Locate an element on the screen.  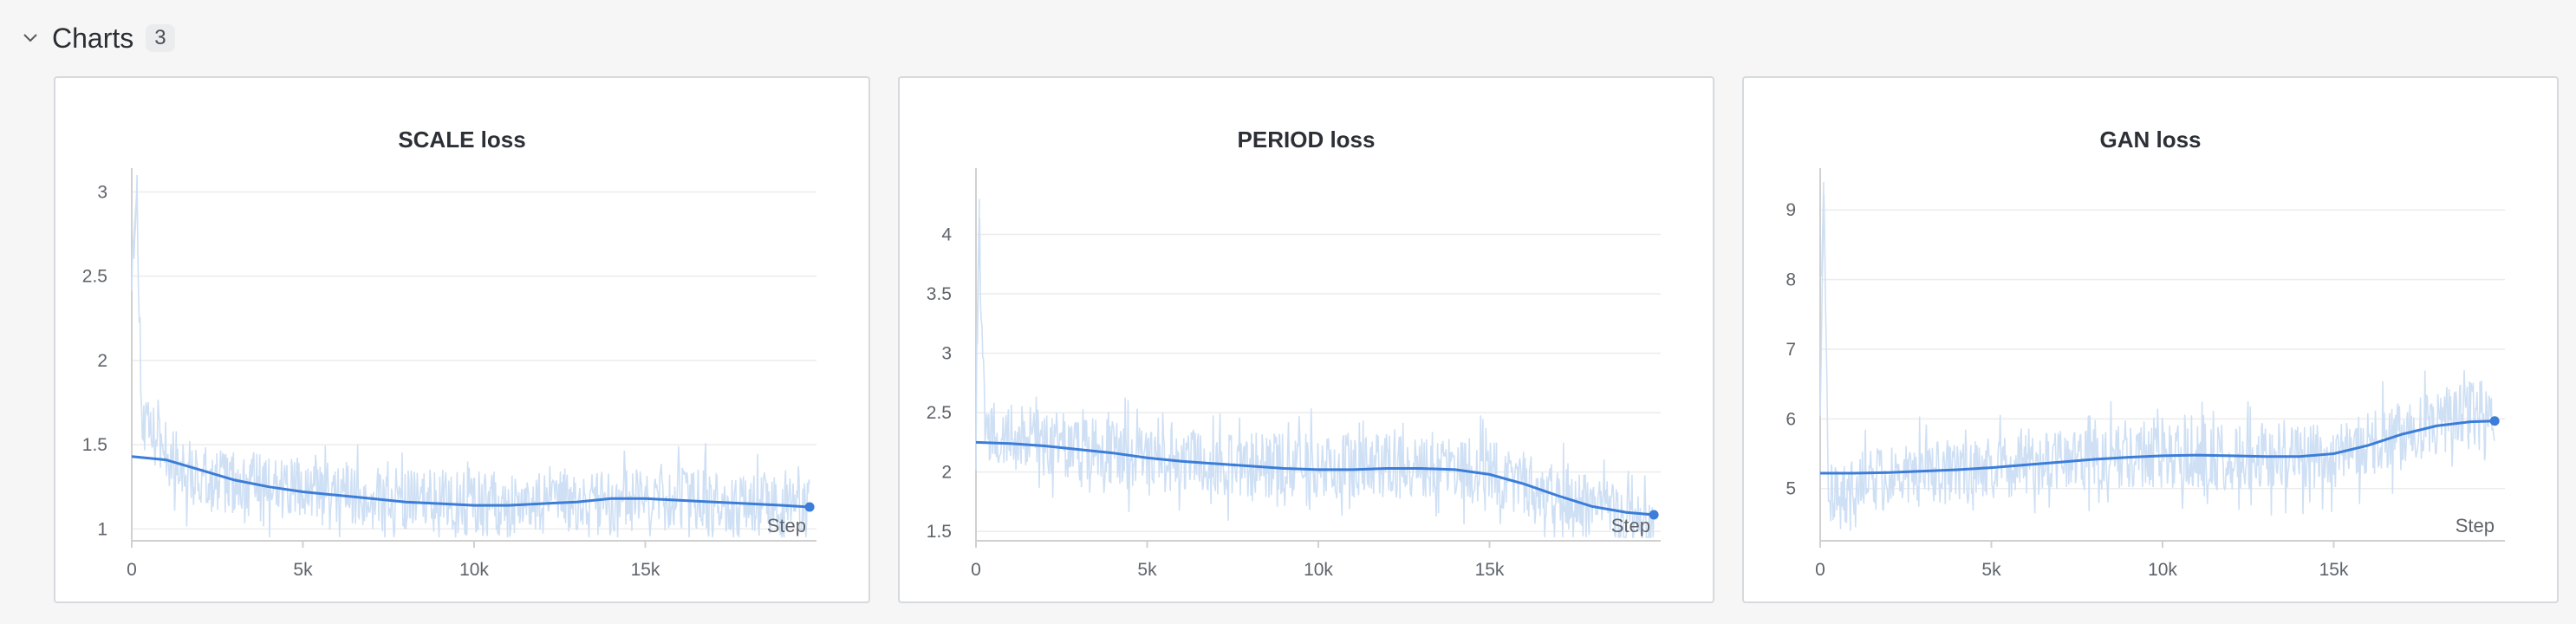
y-tick-label: 5 is located at coordinates (1791, 489).